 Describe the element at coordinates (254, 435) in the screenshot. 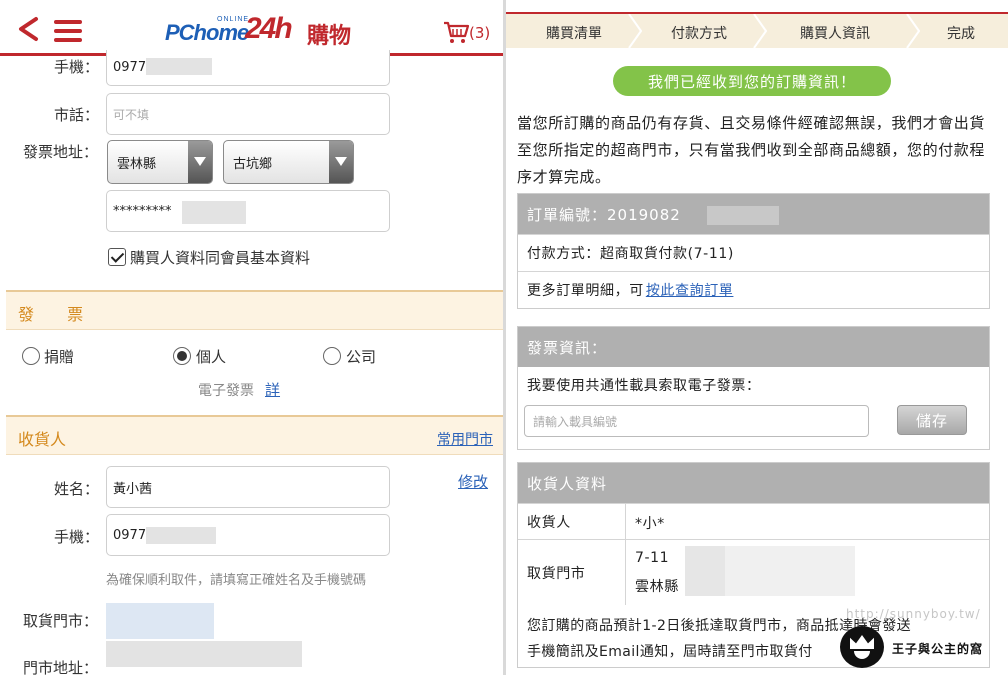

I see `receiver-section-header: 收貨人 常用門市` at that location.